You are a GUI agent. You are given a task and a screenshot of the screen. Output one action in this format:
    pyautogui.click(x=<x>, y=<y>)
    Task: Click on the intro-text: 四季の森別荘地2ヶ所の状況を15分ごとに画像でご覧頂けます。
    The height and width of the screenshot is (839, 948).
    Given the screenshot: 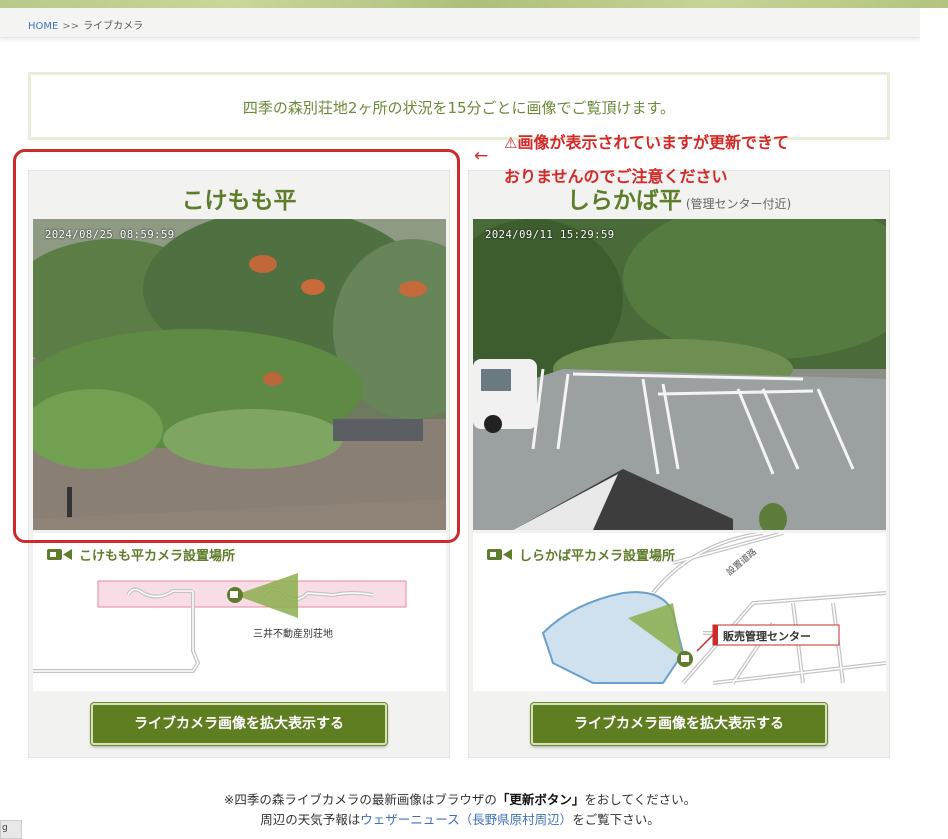 What is the action you would take?
    pyautogui.click(x=459, y=108)
    